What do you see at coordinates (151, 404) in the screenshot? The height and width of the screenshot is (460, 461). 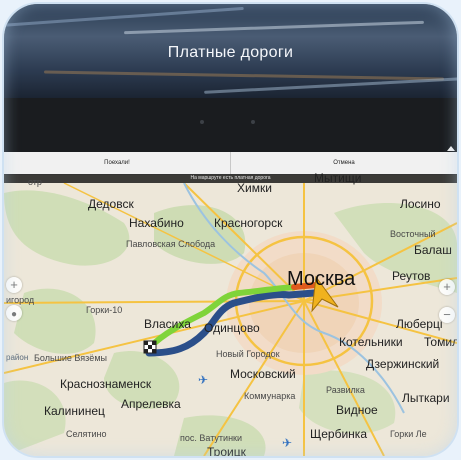 I see `map-label-aprelevka: Апрелевка` at bounding box center [151, 404].